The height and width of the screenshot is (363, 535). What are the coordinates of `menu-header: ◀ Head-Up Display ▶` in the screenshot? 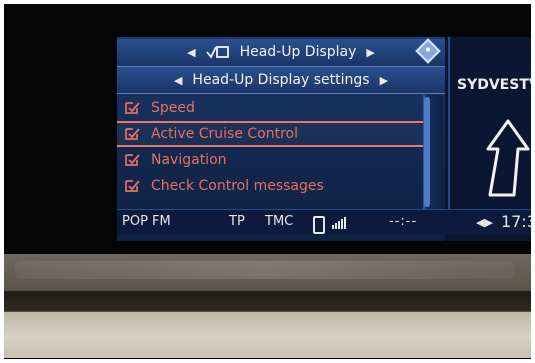 It's located at (281, 52).